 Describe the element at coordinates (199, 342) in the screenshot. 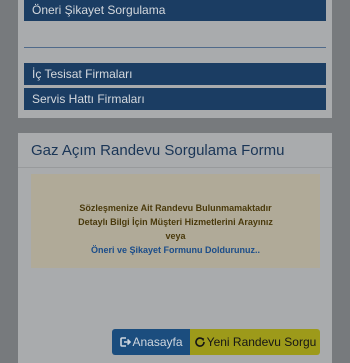

I see `refresh-icon` at that location.